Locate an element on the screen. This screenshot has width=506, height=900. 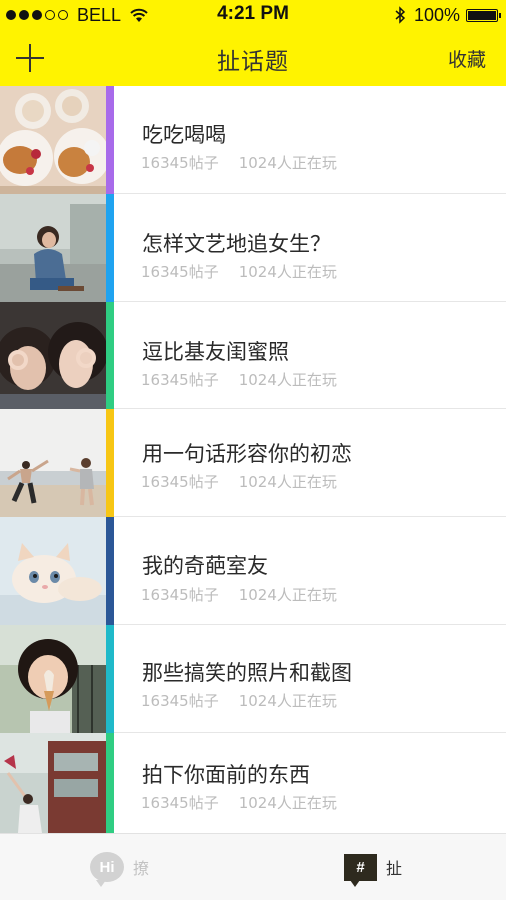
favorites-button: 收藏 is located at coordinates (467, 58).